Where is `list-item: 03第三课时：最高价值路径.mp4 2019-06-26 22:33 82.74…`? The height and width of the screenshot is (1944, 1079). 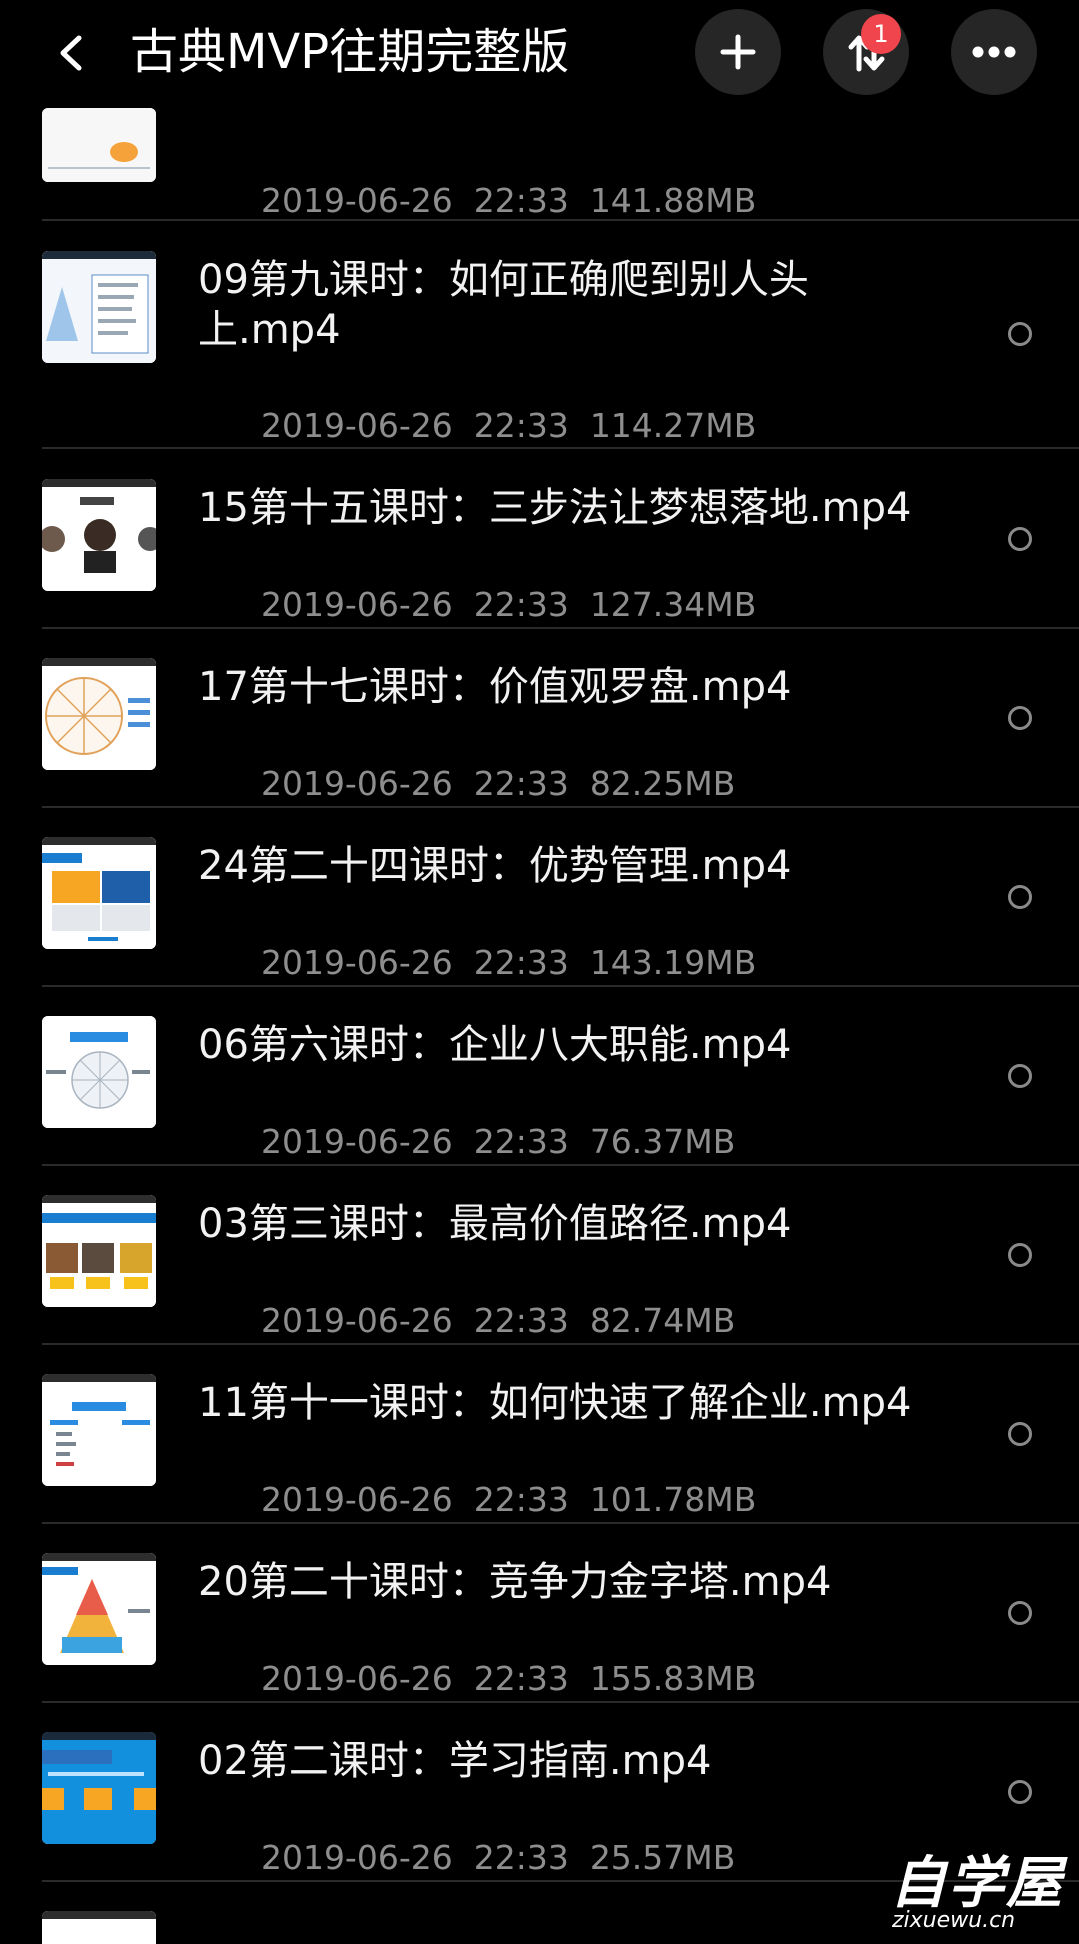 list-item: 03第三课时：最高价值路径.mp4 2019-06-26 22:33 82.74… is located at coordinates (539, 1255).